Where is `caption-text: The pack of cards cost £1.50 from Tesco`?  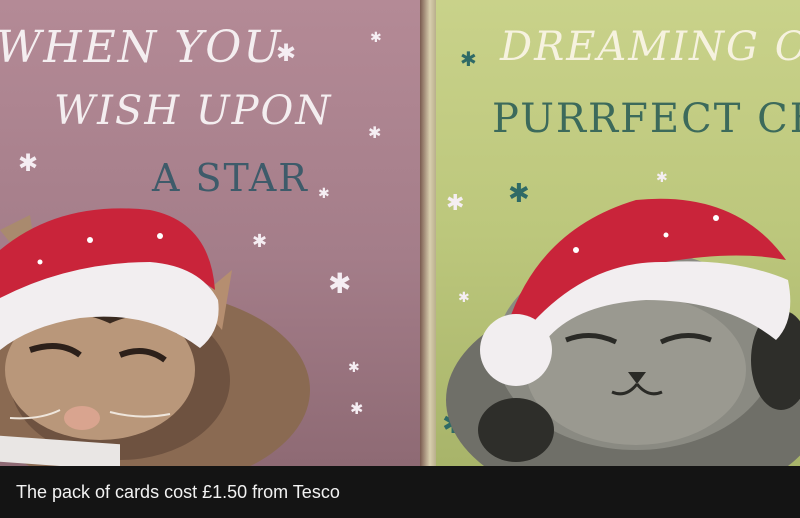
caption-text: The pack of cards cost £1.50 from Tesco is located at coordinates (178, 492).